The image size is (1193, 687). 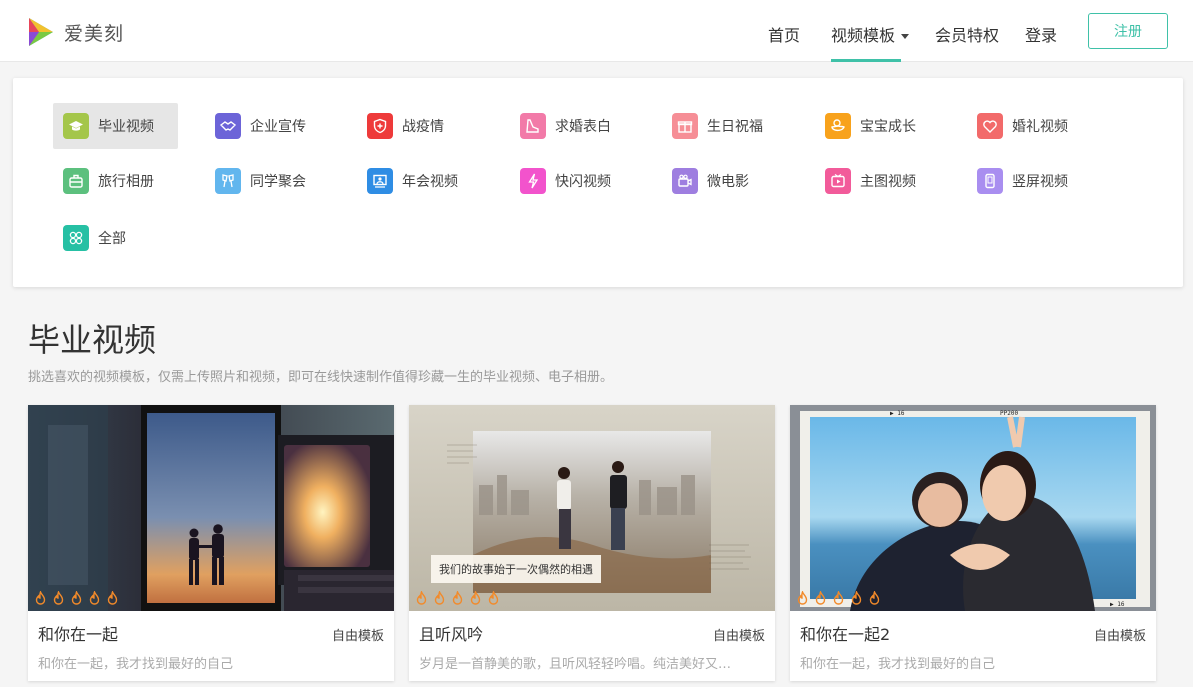 What do you see at coordinates (94, 238) in the screenshot?
I see `category-all: 全部` at bounding box center [94, 238].